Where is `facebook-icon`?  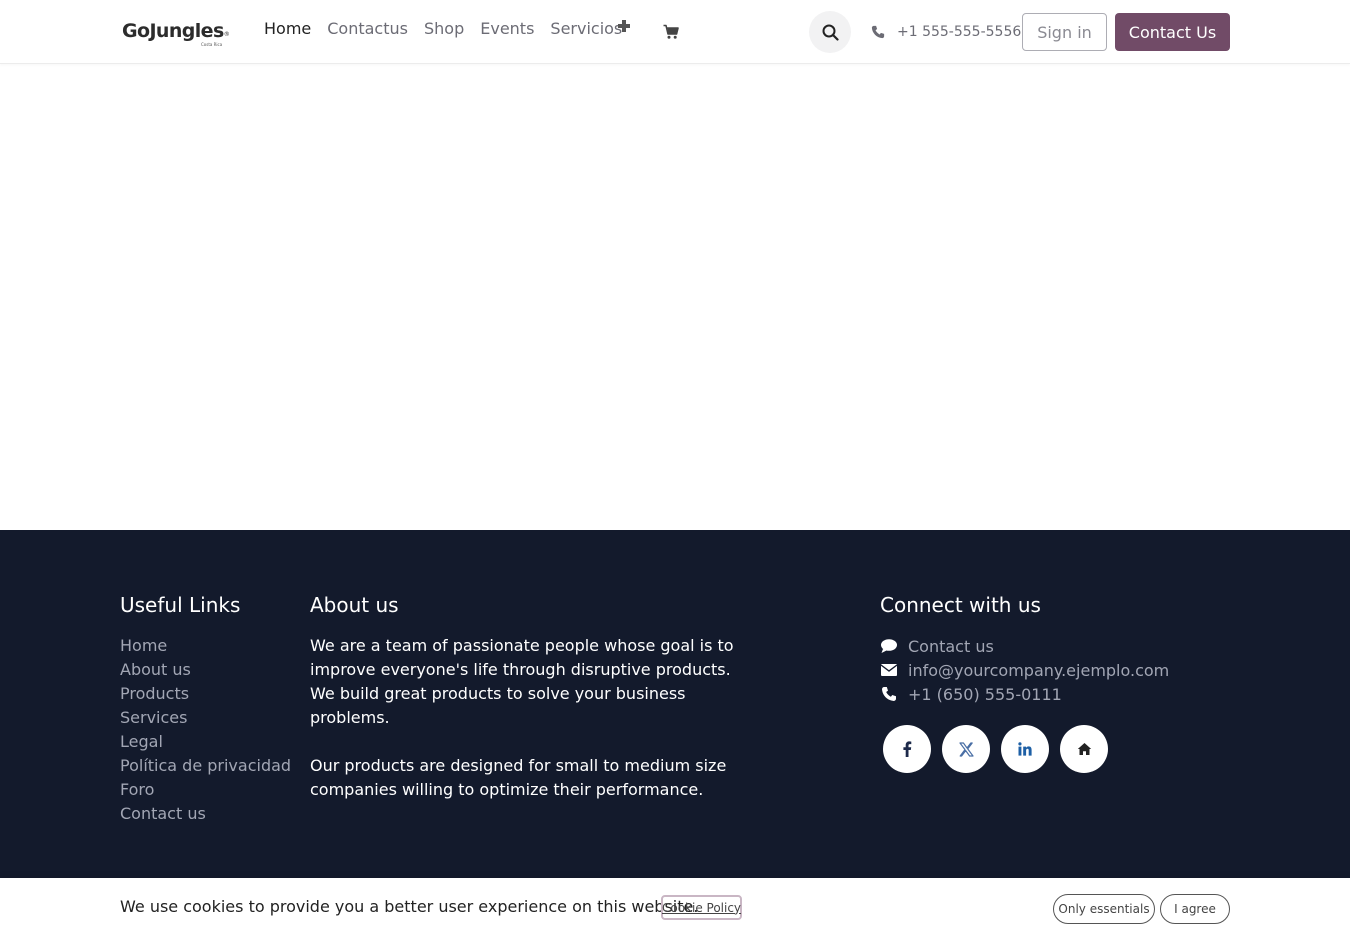
facebook-icon is located at coordinates (907, 749).